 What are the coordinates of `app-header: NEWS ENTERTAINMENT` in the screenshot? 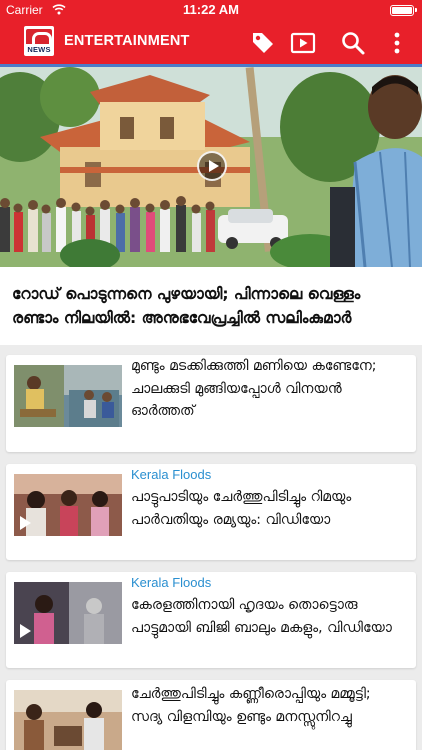 It's located at (211, 42).